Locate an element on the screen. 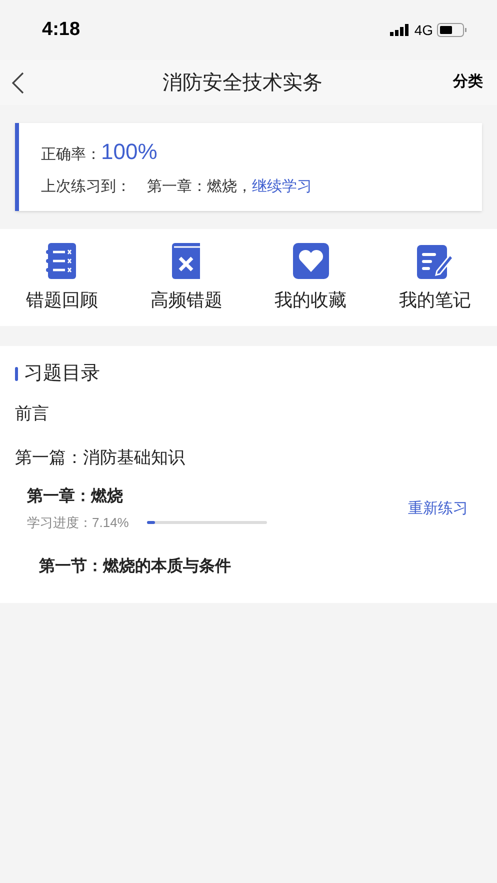 The image size is (497, 883). shortcut-button: 我的笔记 is located at coordinates (434, 277).